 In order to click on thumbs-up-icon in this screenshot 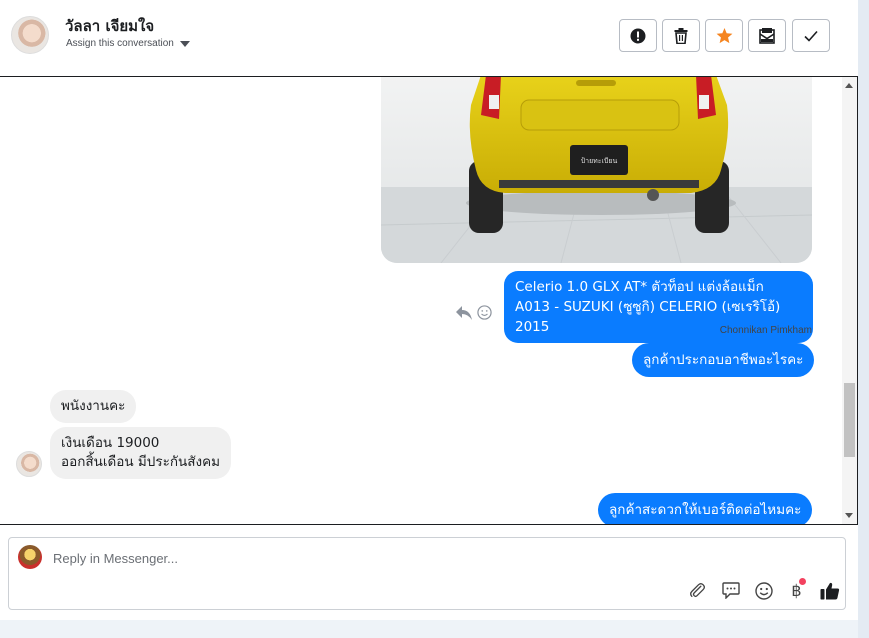, I will do `click(829, 590)`.